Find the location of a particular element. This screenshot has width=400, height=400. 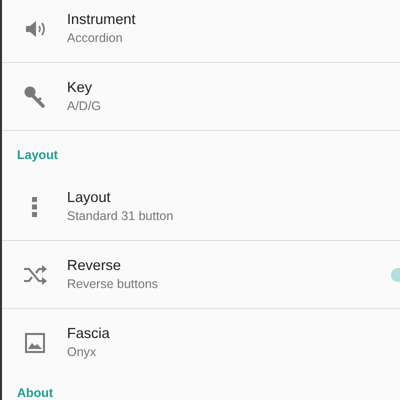

item-title: Fascia is located at coordinates (88, 334).